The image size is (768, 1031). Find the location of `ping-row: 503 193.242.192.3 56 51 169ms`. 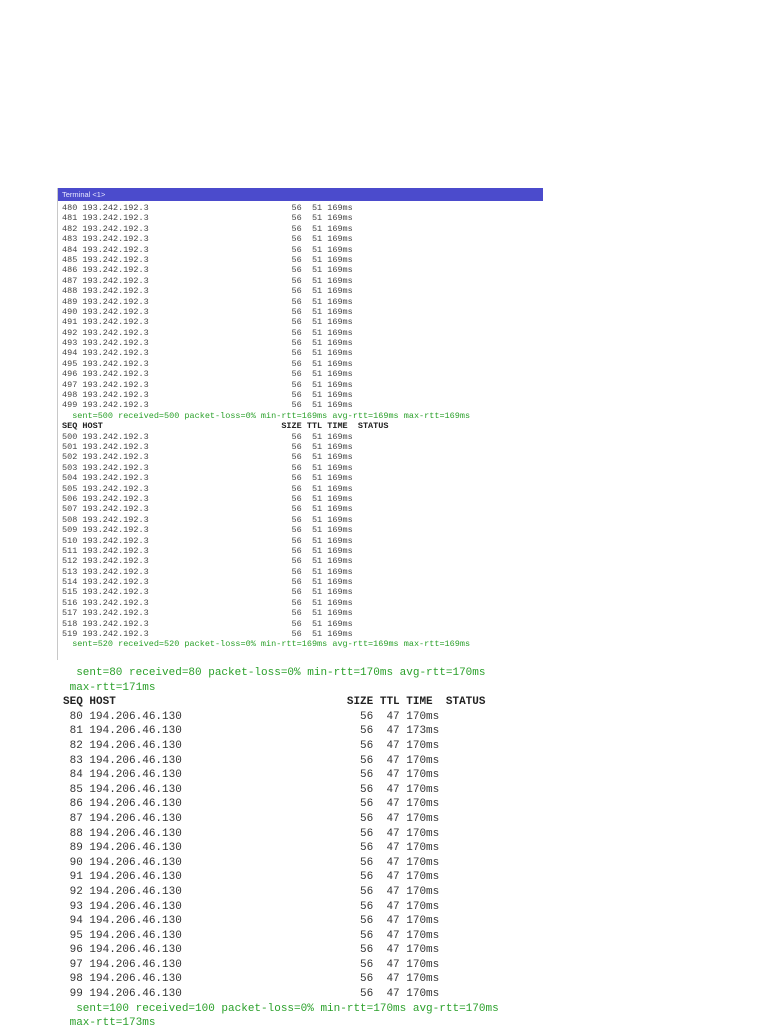

ping-row: 503 193.242.192.3 56 51 169ms is located at coordinates (207, 467).